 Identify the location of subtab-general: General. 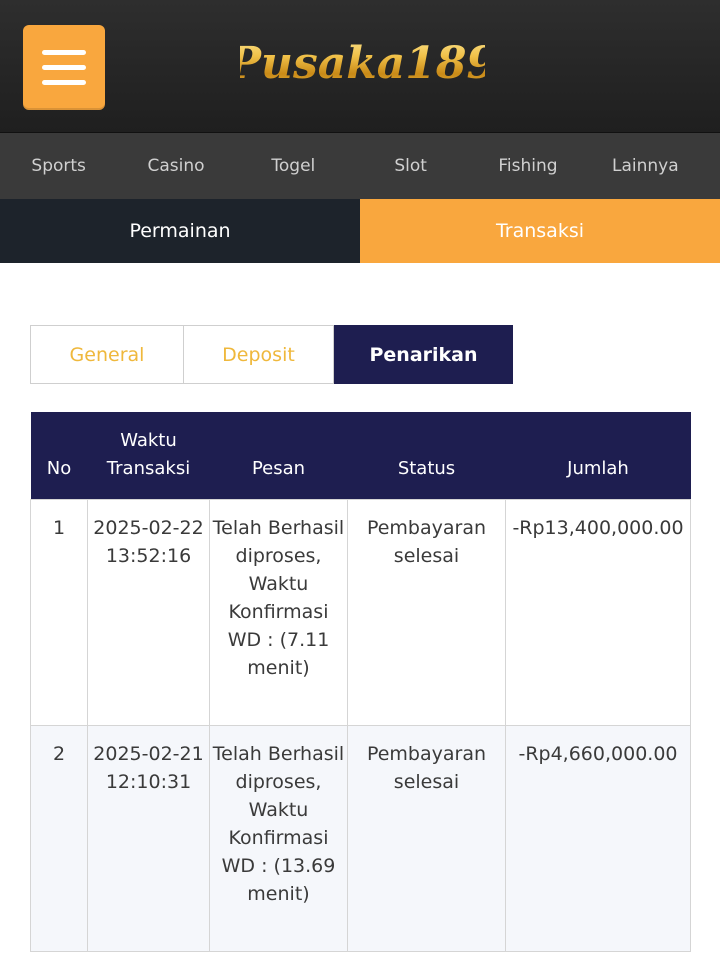
(107, 354).